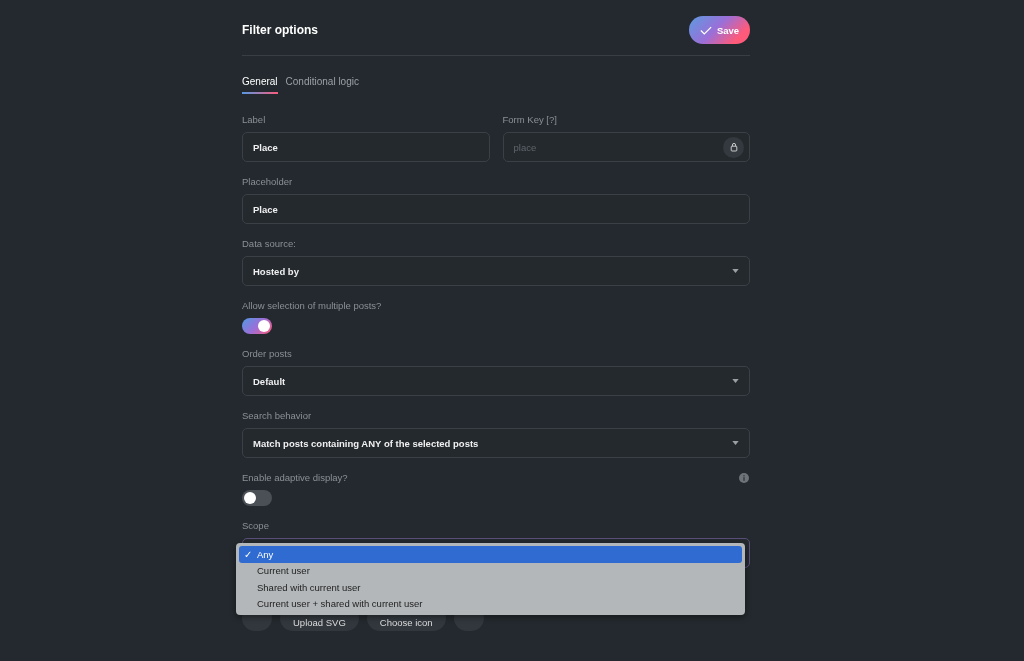 Image resolution: width=1024 pixels, height=661 pixels. I want to click on menu-option: Current user, so click(490, 570).